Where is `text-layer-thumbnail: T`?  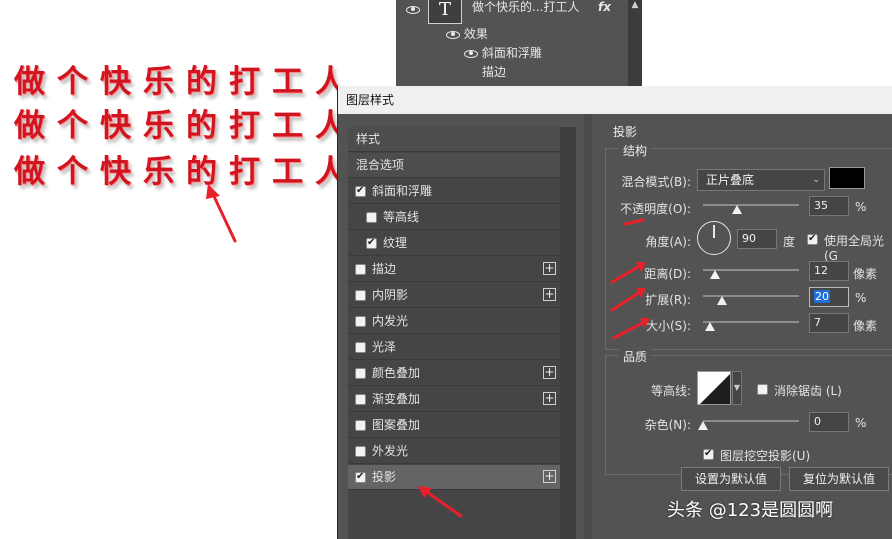
text-layer-thumbnail: T is located at coordinates (445, 12).